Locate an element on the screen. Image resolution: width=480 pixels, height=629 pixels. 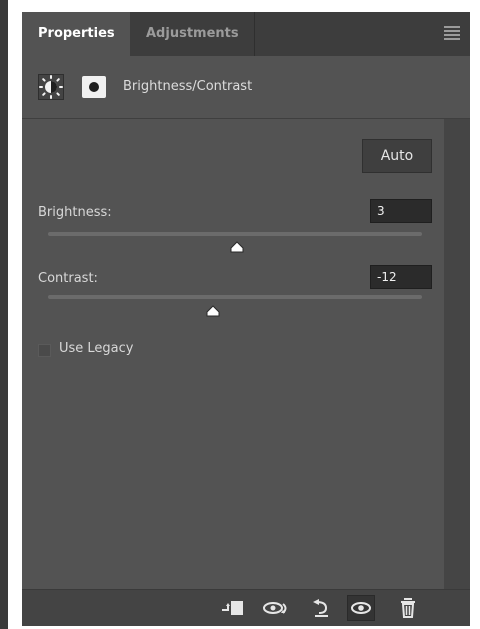
panel-bottom-toolbar is located at coordinates (246, 607).